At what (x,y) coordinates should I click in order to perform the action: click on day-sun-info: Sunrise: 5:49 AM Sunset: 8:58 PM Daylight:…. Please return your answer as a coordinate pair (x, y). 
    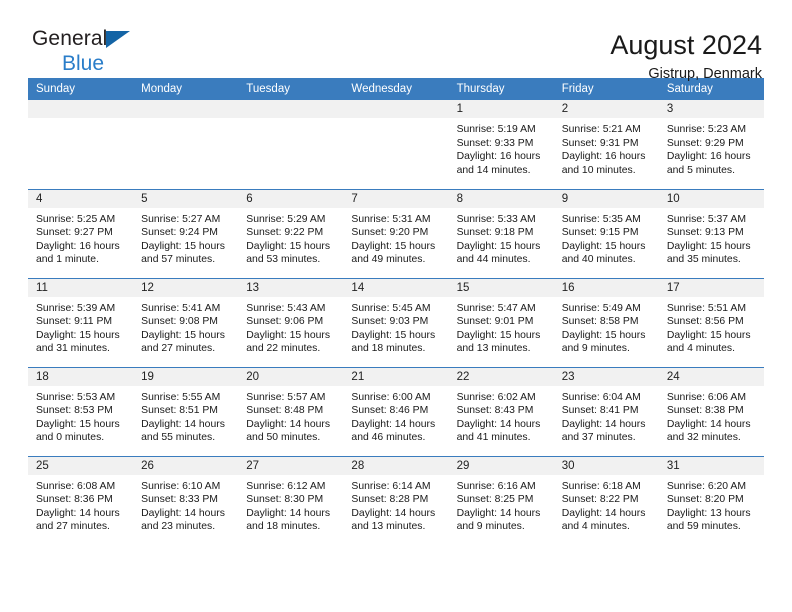
    Looking at the image, I should click on (606, 326).